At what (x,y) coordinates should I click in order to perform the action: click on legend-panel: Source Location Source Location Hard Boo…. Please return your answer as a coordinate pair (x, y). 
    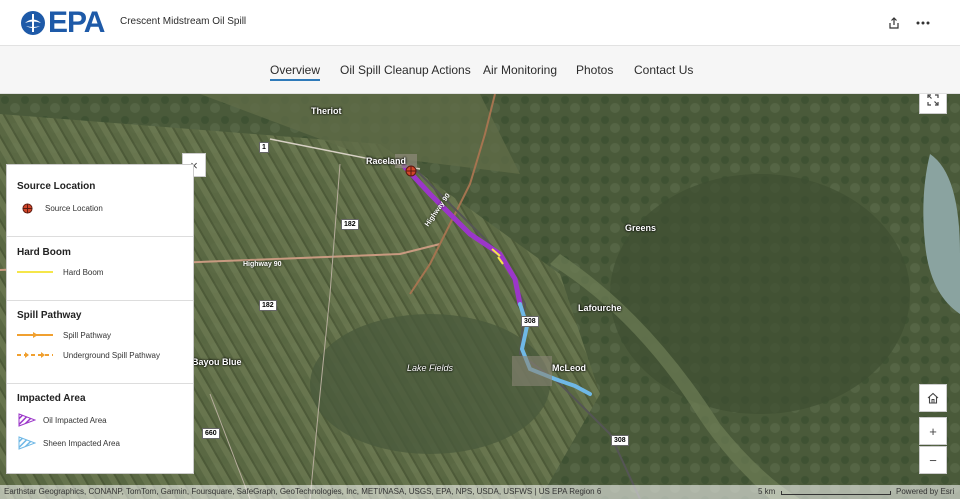
    Looking at the image, I should click on (100, 319).